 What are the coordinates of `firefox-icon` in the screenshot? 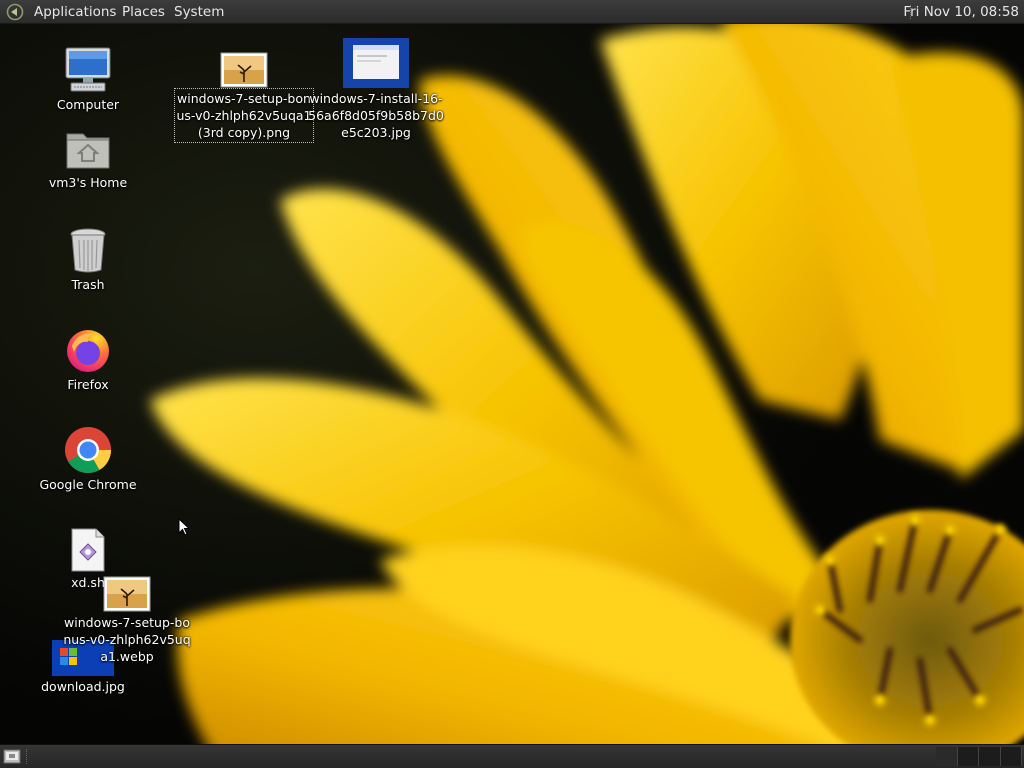 It's located at (88, 351).